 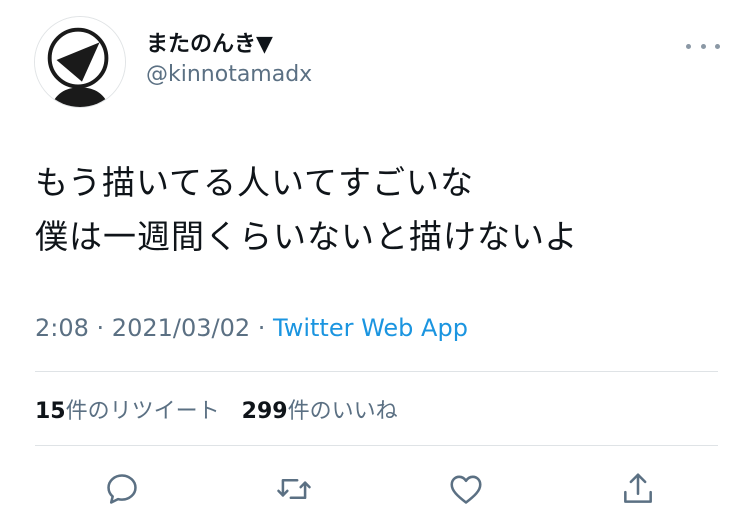 What do you see at coordinates (142, 411) in the screenshot?
I see `retweet-label: 件のリツイート` at bounding box center [142, 411].